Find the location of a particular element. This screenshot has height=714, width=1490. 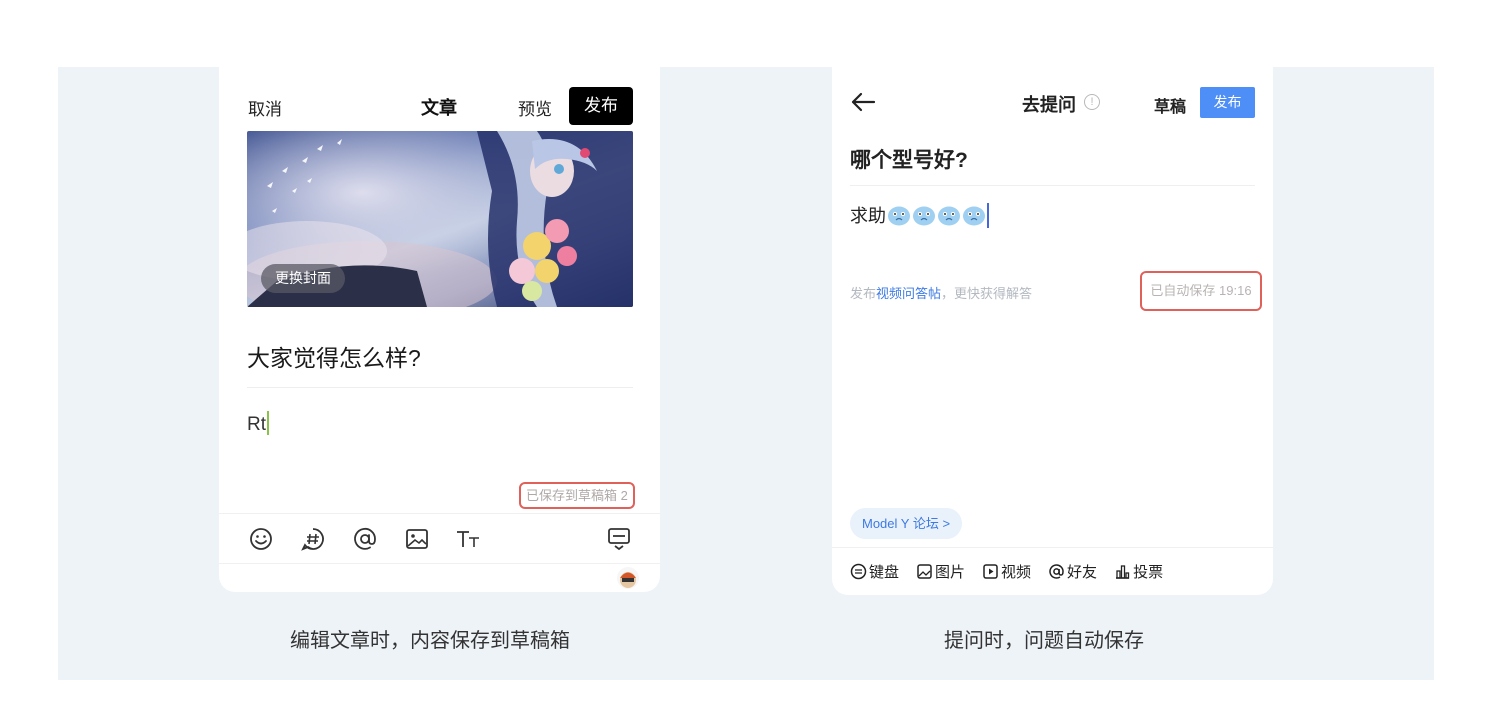

article-title-input: 大家觉得怎么样? is located at coordinates (334, 356).